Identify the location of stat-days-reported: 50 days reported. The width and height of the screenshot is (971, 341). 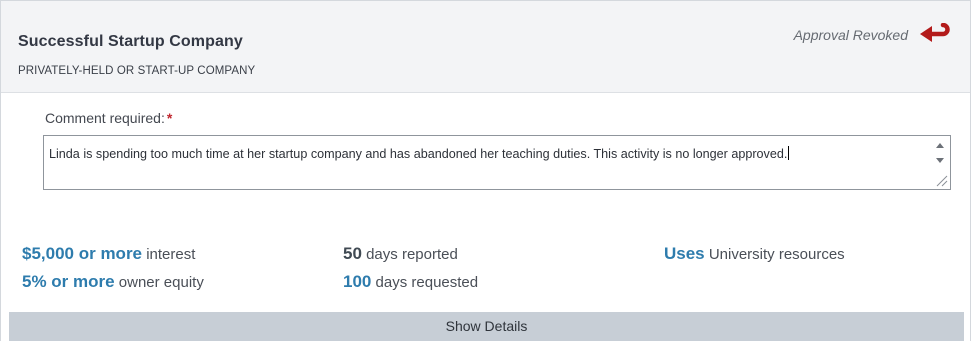
(400, 254).